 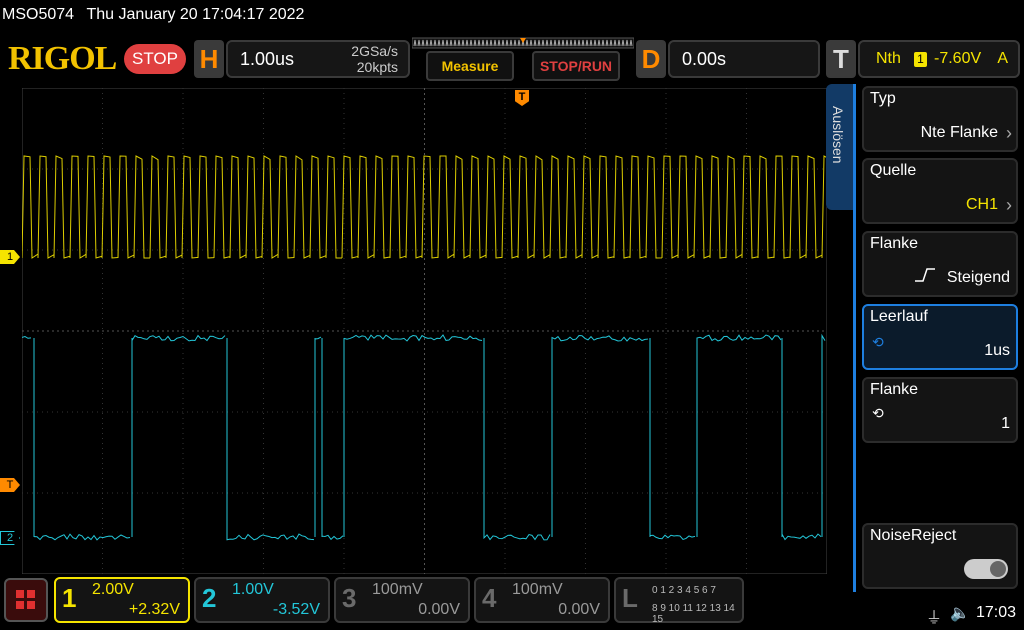 I want to click on noise-reject-toggle, so click(x=986, y=569).